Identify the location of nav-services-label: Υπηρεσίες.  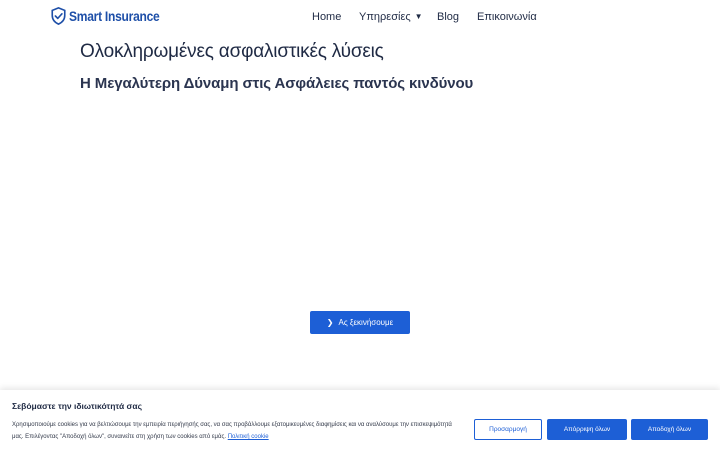
(385, 17).